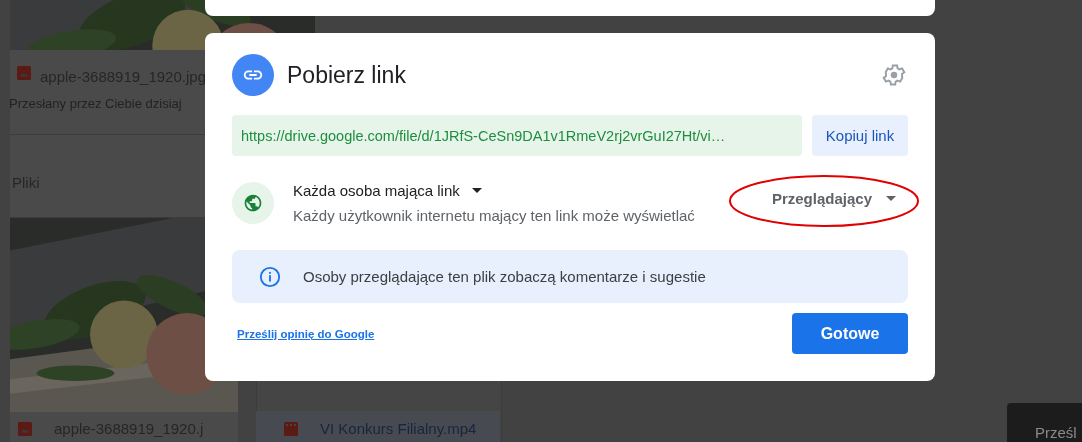  Describe the element at coordinates (1044, 422) in the screenshot. I see `toast: Prześl` at that location.